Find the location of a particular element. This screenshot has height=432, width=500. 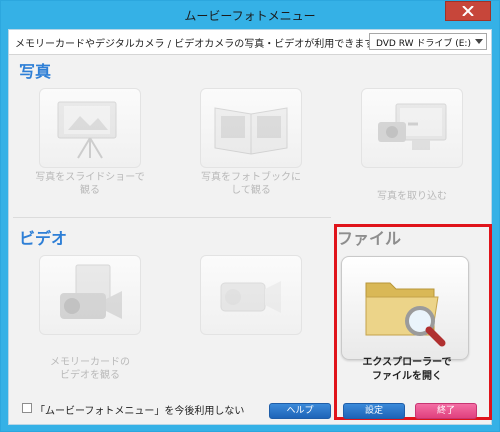

slideshow-label-line1: 写真をスライドショーで is located at coordinates (90, 177).